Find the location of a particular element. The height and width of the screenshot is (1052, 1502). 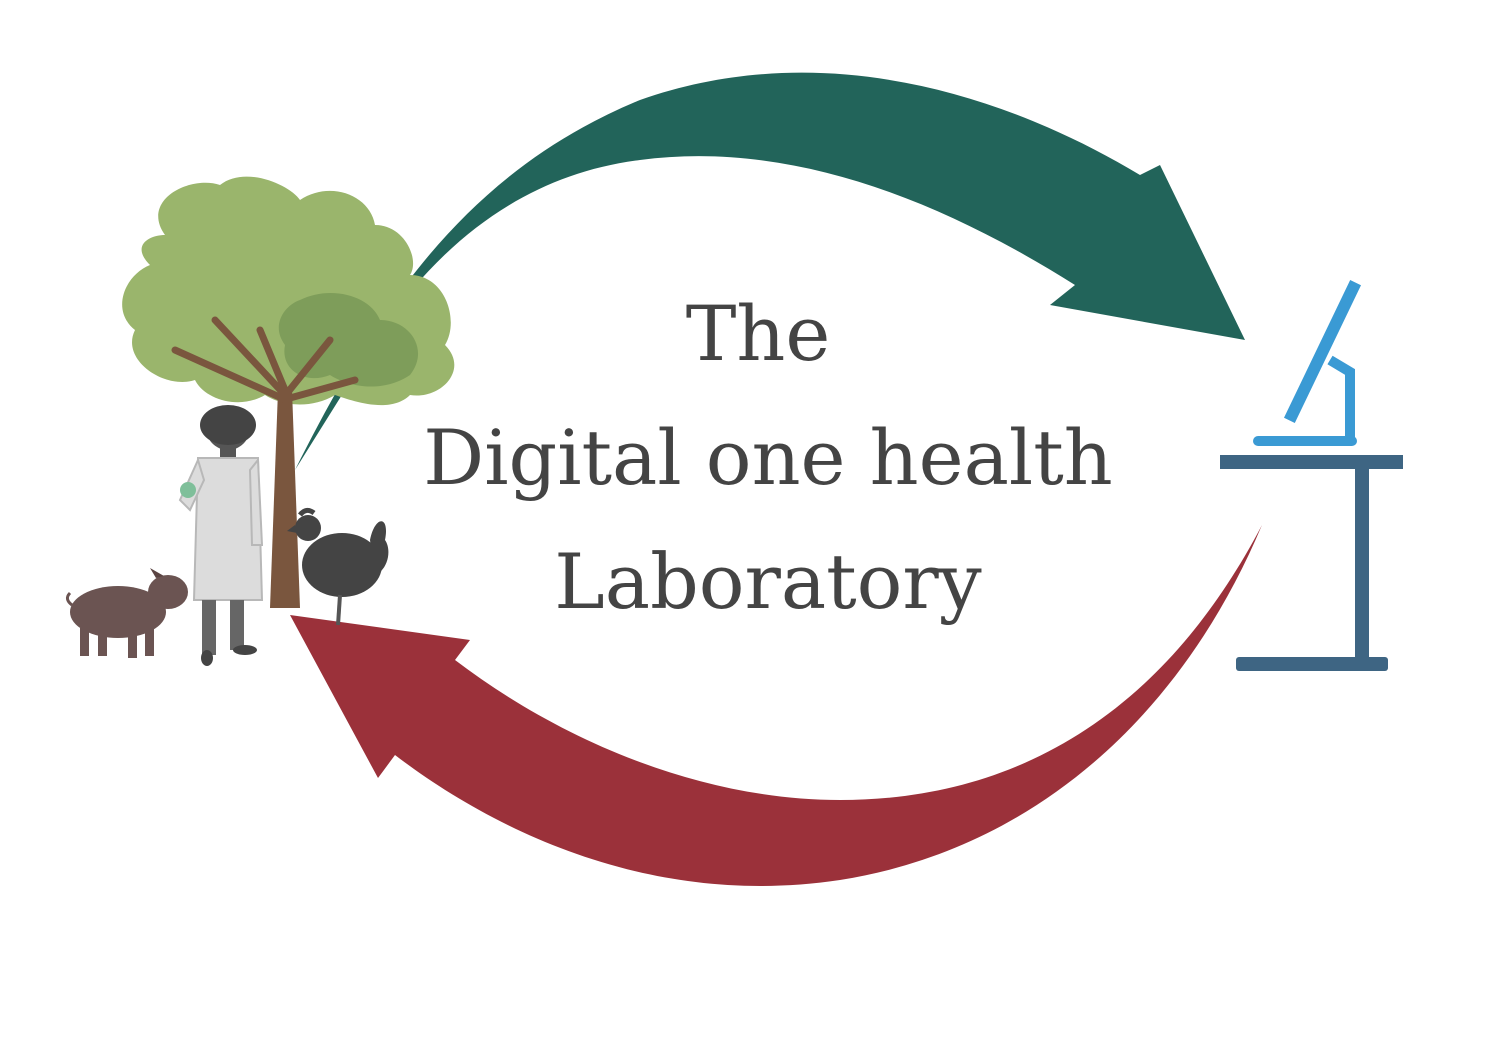

scientist-shoe-left is located at coordinates (207, 658).